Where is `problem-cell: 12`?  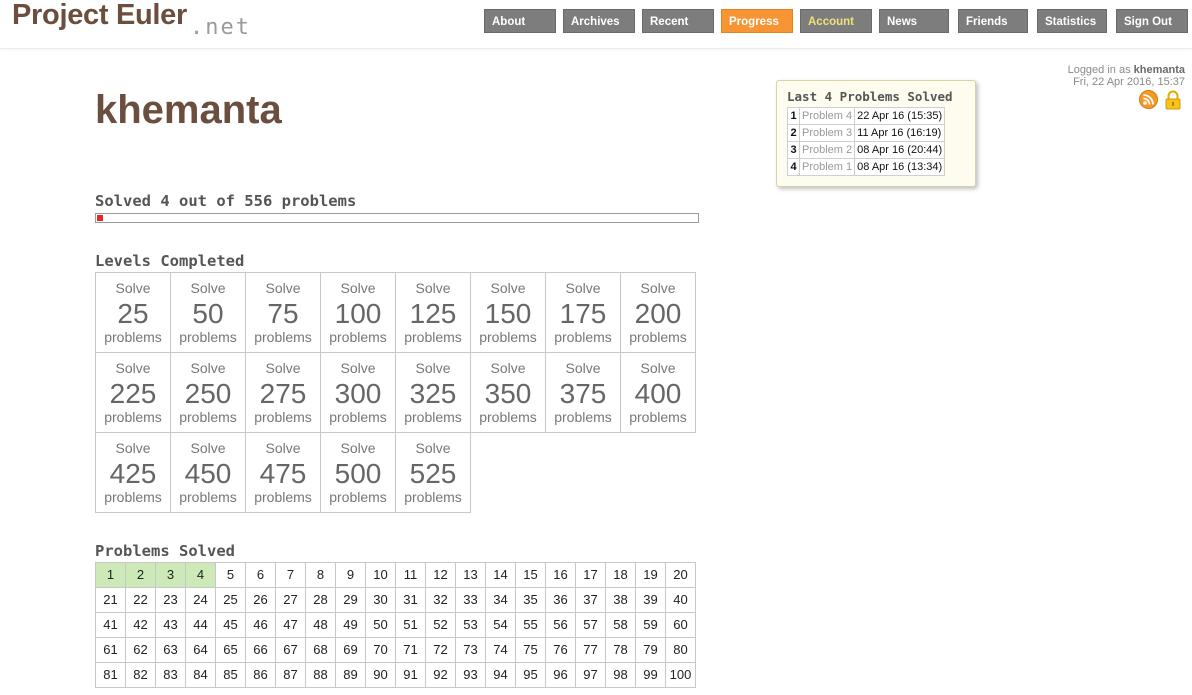 problem-cell: 12 is located at coordinates (440, 575).